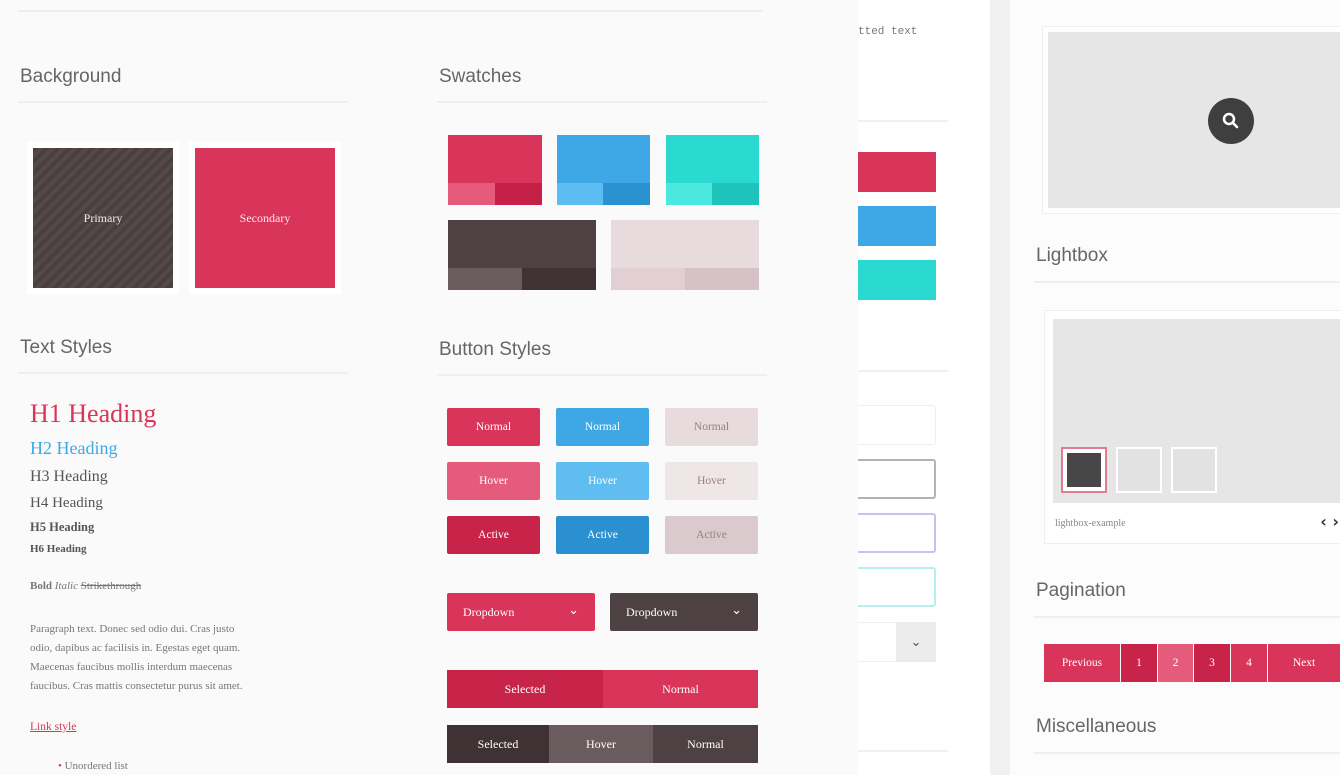 This screenshot has width=1340, height=775. I want to click on pagination-page-3: 3, so click(1212, 663).